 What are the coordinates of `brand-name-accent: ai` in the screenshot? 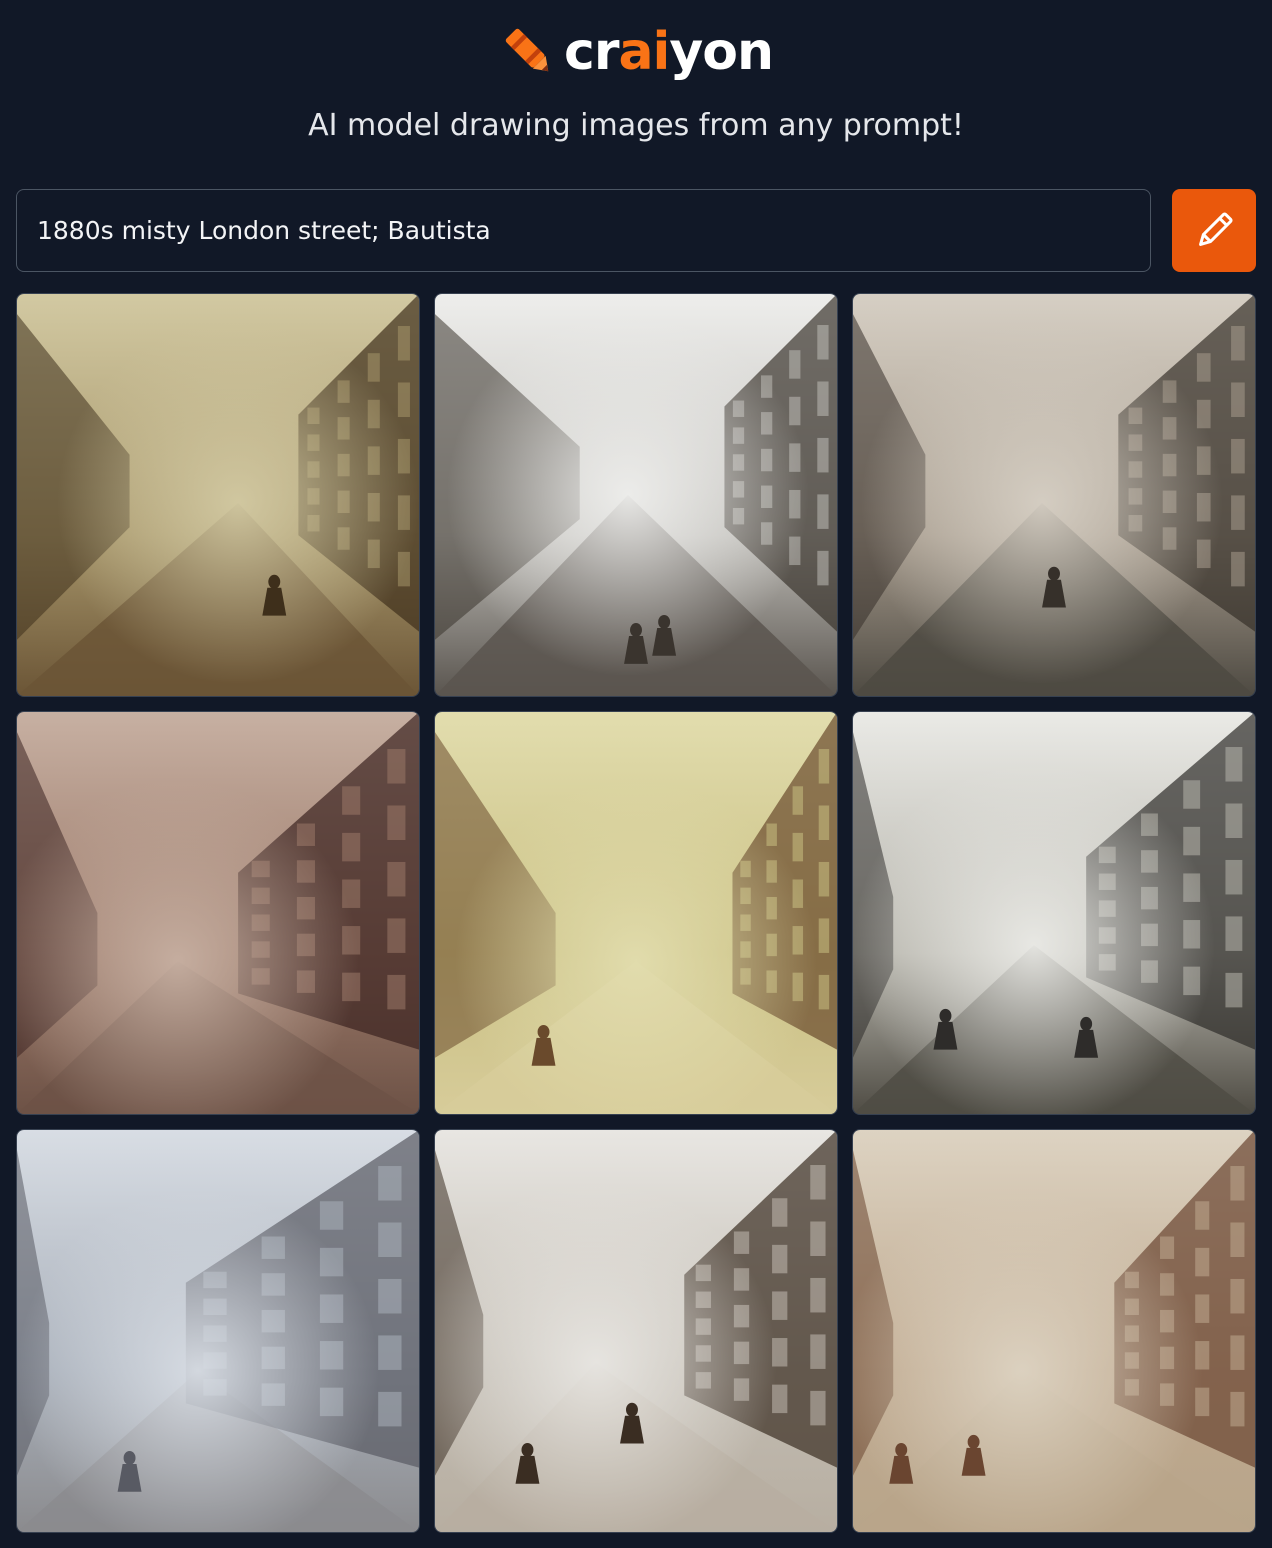 It's located at (644, 52).